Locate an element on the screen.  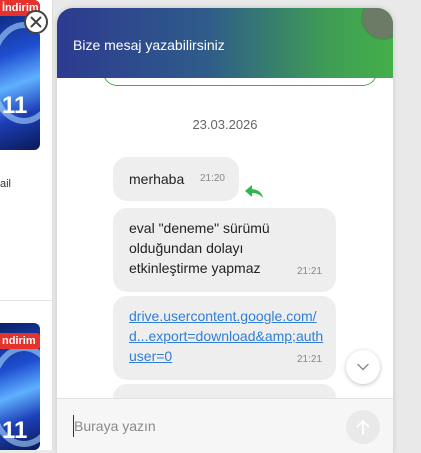
chat-title: Bize mesaj yazabilirsiniz is located at coordinates (149, 45).